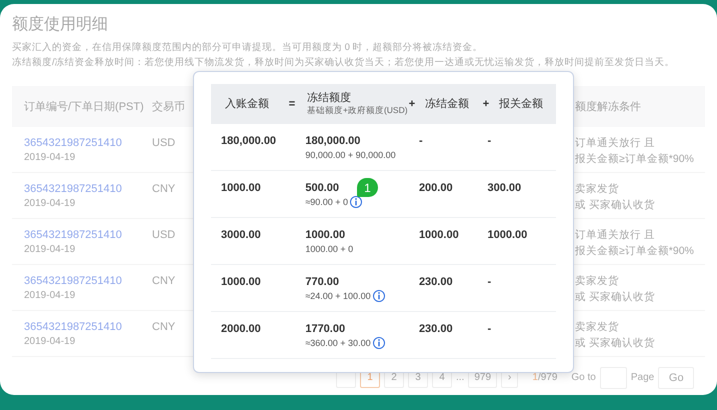 The height and width of the screenshot is (410, 717). I want to click on amount-text: 500.00, so click(322, 188).